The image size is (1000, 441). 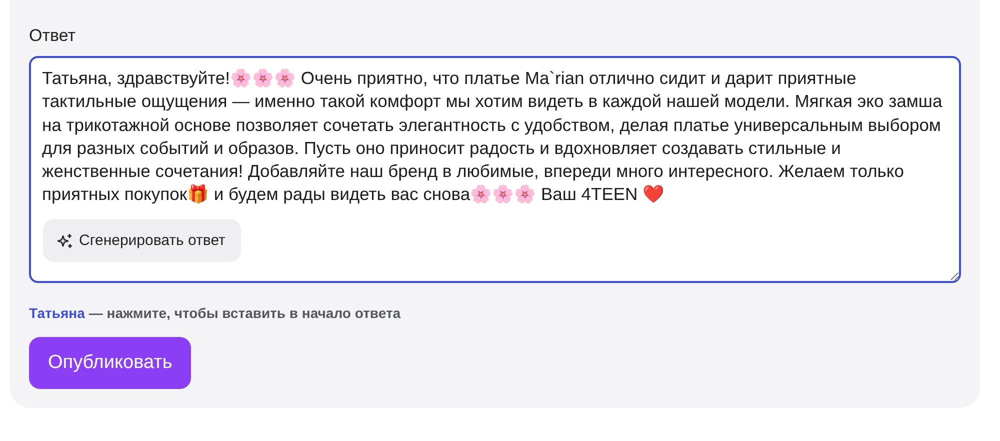 I want to click on field-label: Ответ, so click(x=53, y=36).